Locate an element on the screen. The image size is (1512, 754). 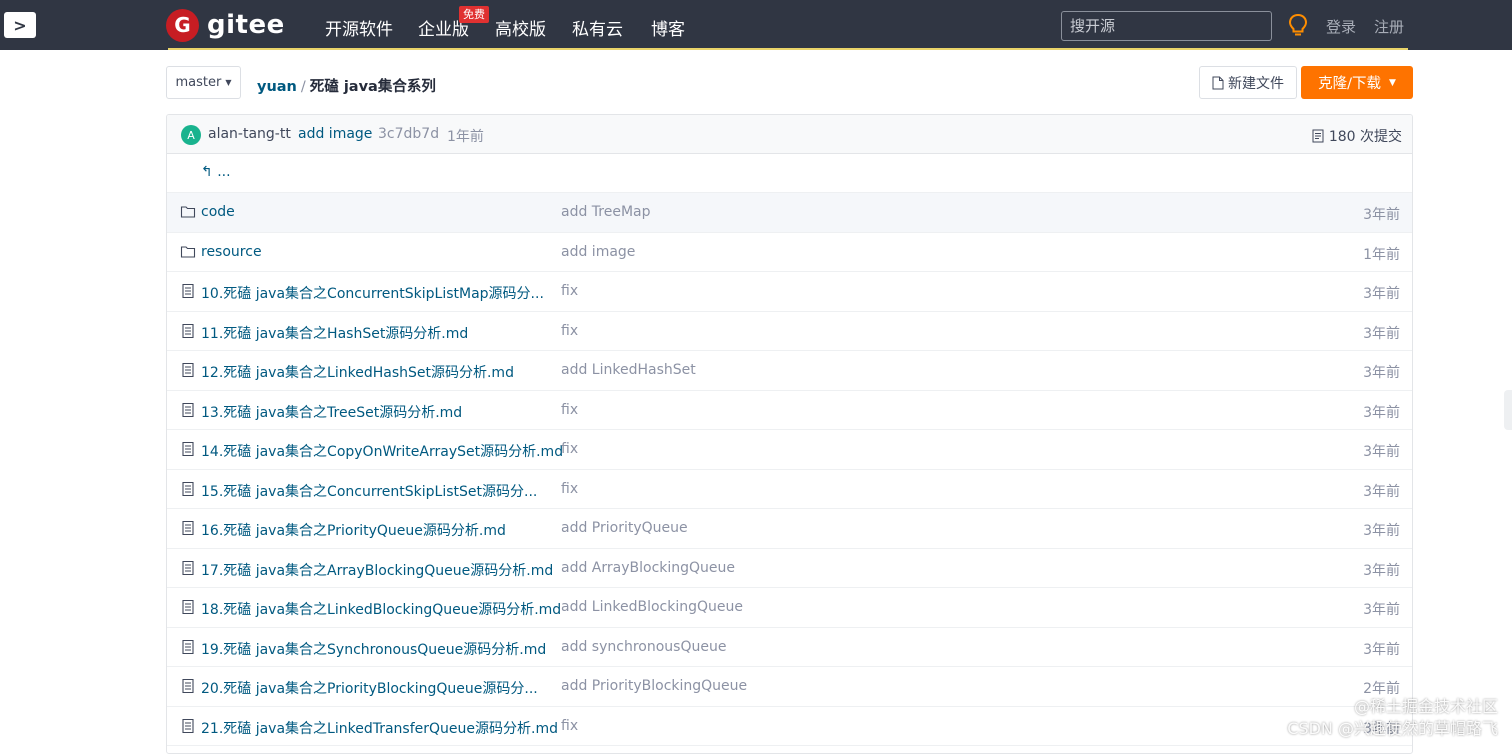
clone-download-button: 克隆/下载 ▼ is located at coordinates (1357, 82).